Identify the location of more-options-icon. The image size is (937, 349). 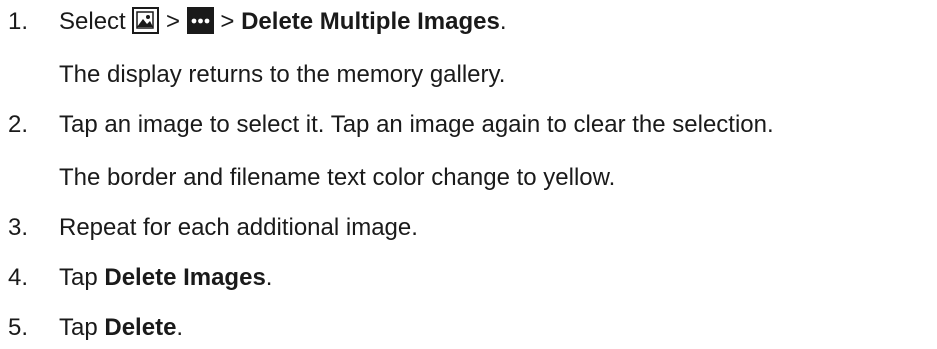
(200, 21).